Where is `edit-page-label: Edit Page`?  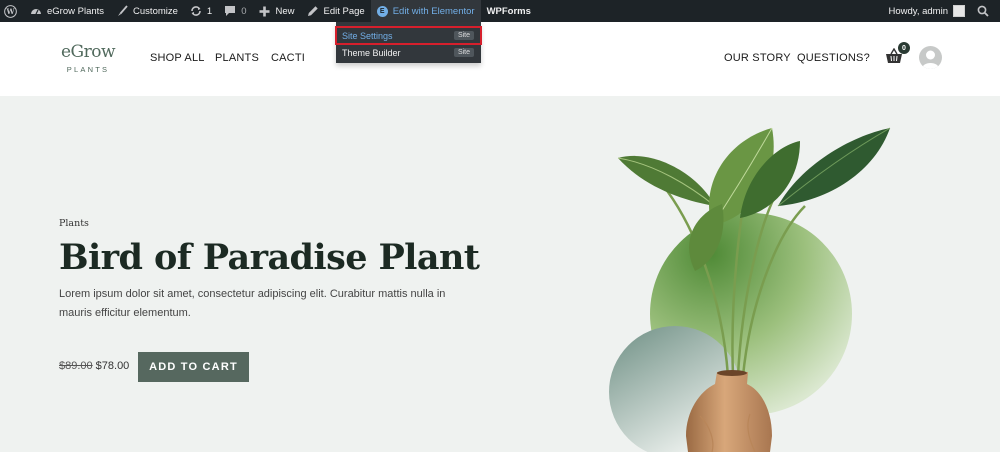 edit-page-label: Edit Page is located at coordinates (344, 11).